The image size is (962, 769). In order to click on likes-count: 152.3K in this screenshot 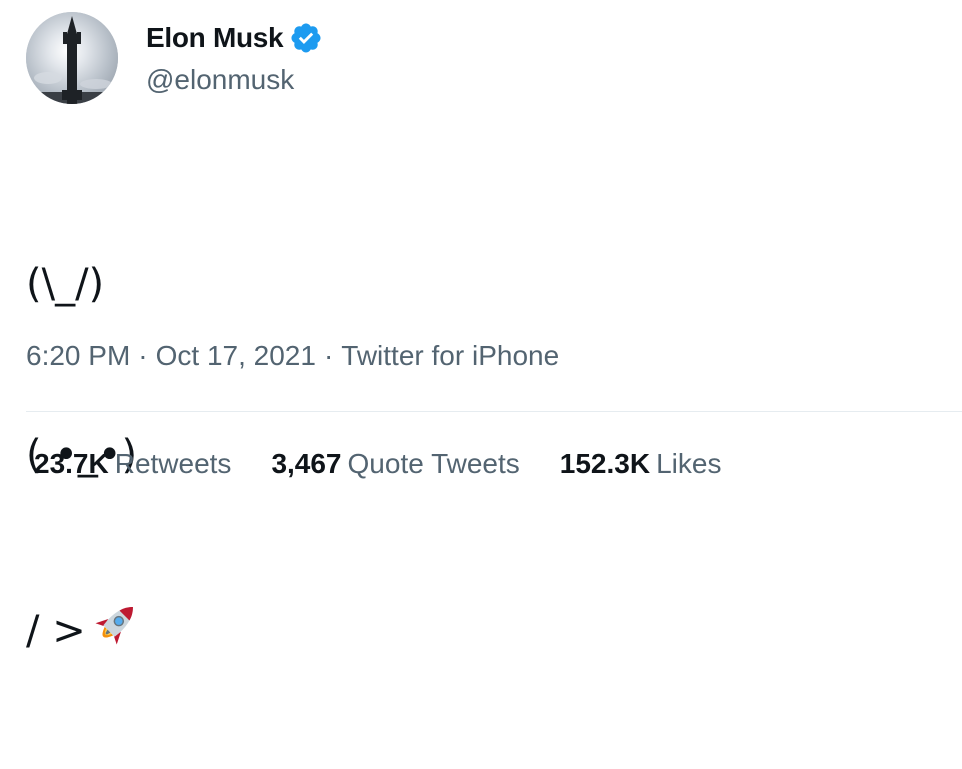, I will do `click(605, 463)`.